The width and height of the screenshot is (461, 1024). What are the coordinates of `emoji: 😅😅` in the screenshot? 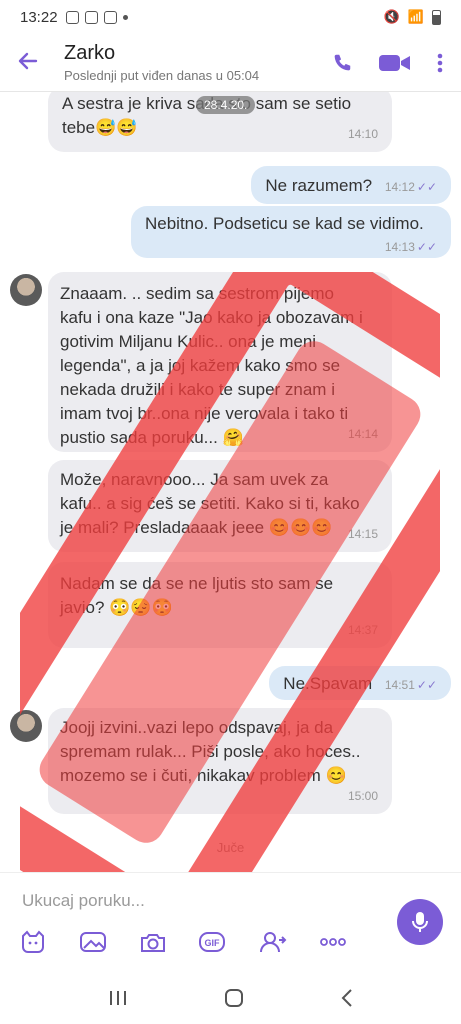 It's located at (116, 127).